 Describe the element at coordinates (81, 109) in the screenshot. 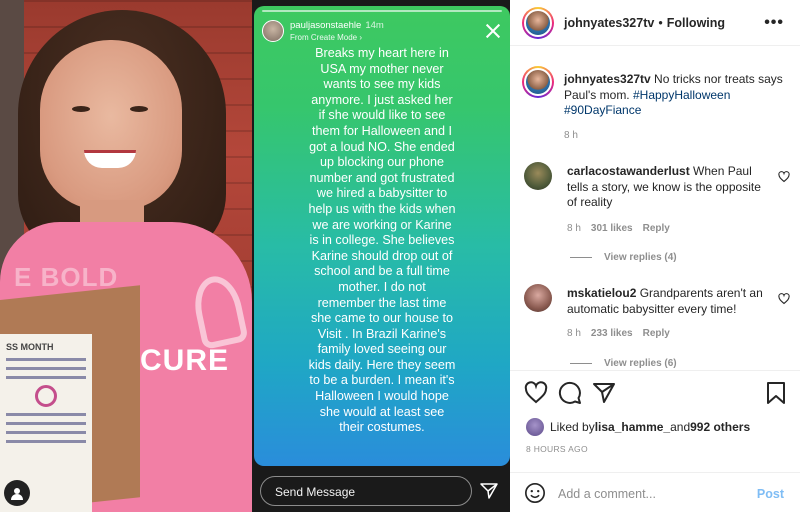

I see `woman-eye-left` at that location.